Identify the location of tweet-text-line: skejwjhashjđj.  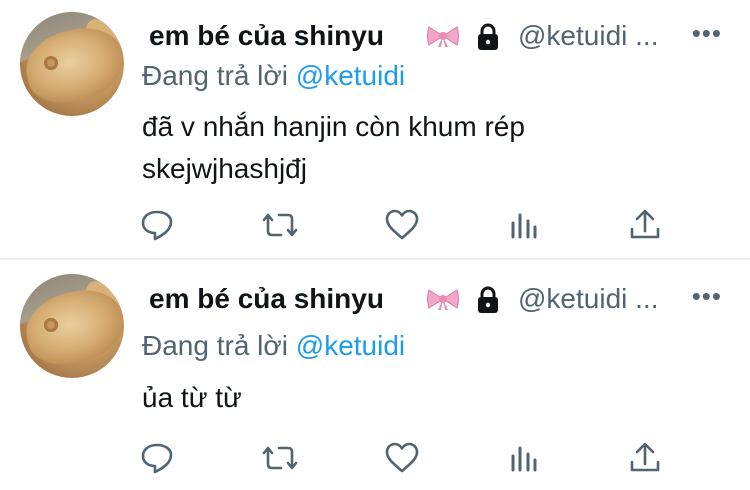
(224, 168).